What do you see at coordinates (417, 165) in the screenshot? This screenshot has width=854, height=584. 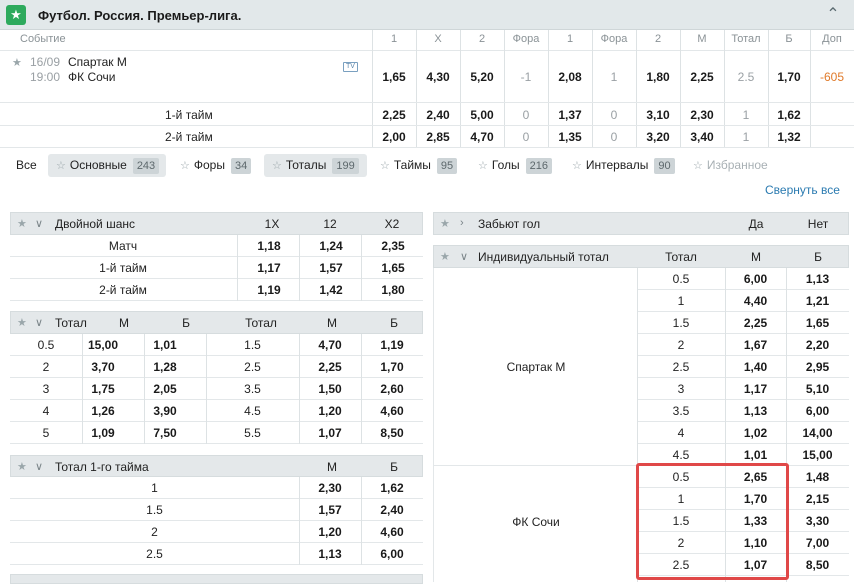 I see `filter-halves: ☆ Таймы 95` at bounding box center [417, 165].